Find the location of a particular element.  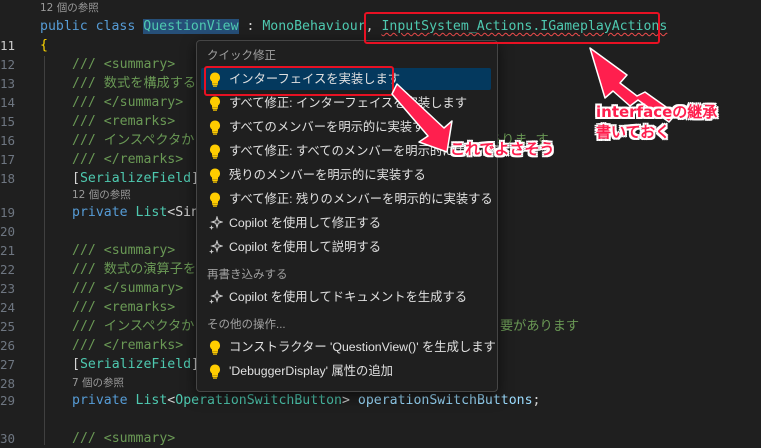

annotation-interface-note-line1: interfaceの継承 is located at coordinates (657, 112).